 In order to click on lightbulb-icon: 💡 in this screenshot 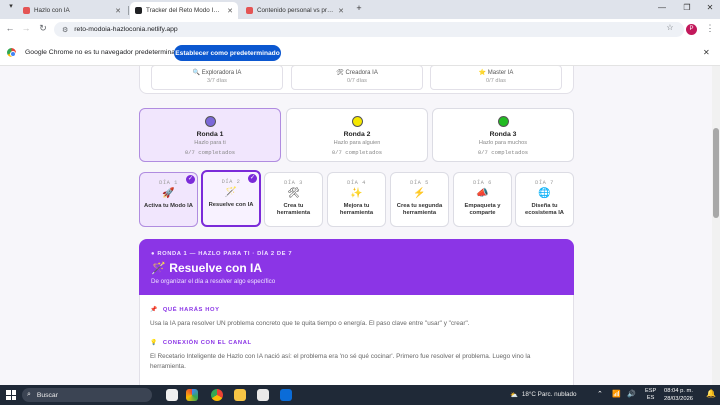, I will do `click(154, 343)`.